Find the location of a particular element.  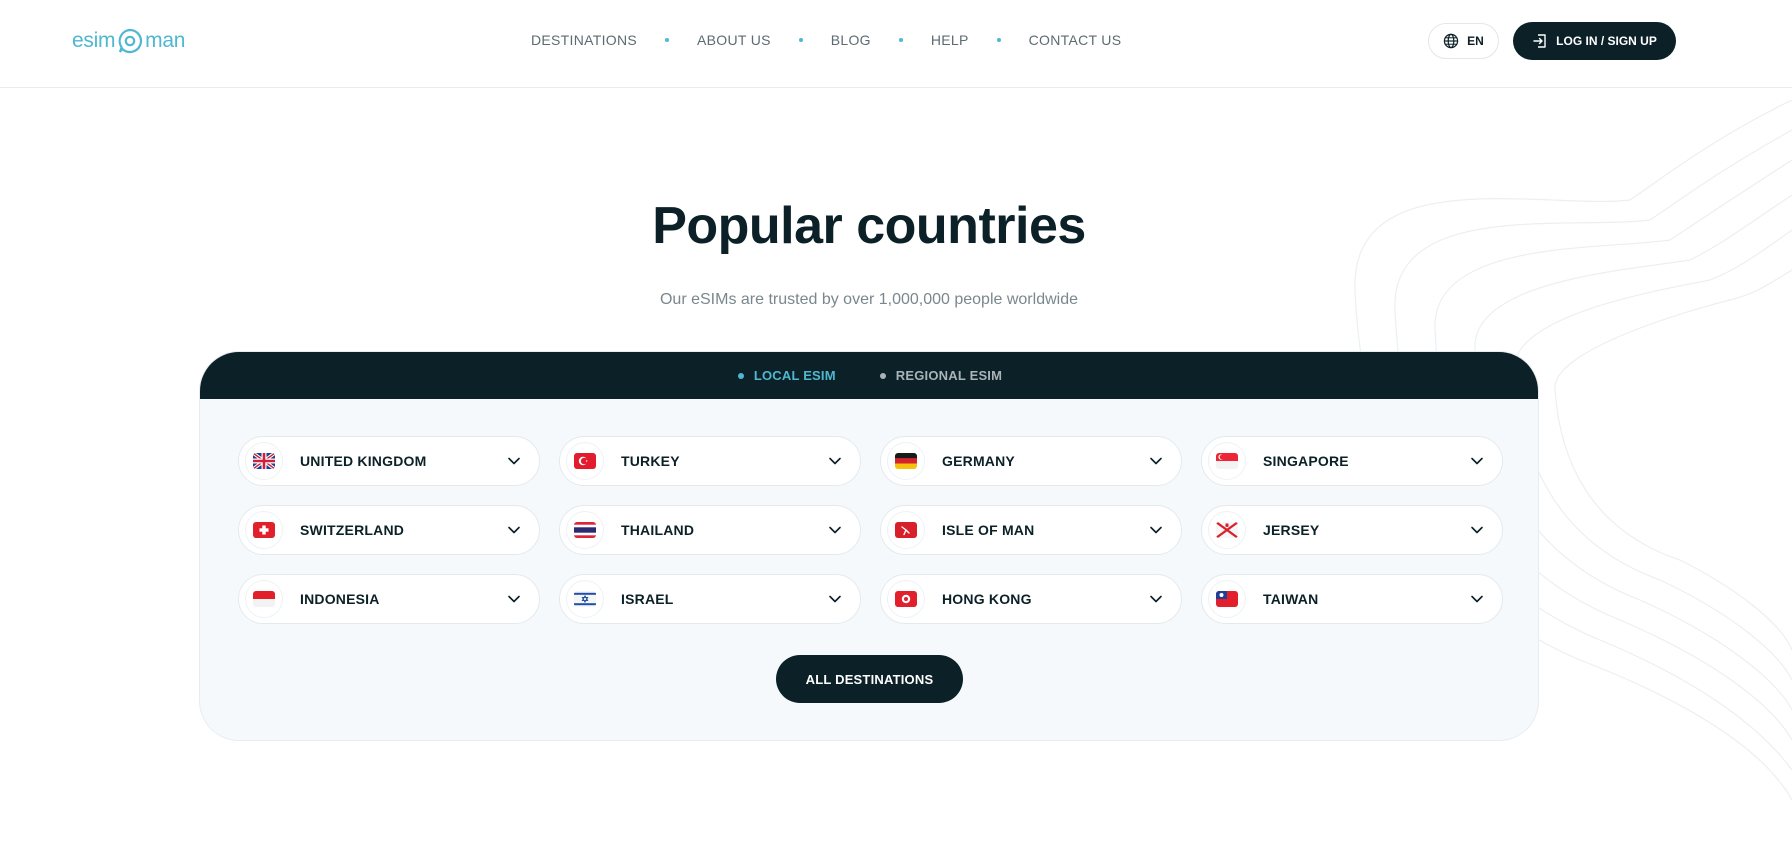

indonesia-flag-icon is located at coordinates (264, 599).